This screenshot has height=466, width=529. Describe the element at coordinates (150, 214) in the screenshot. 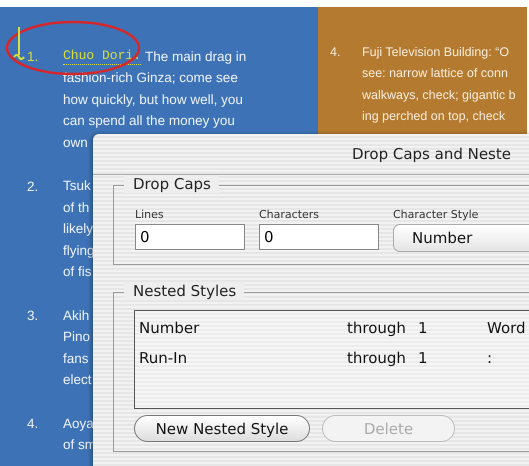

I see `field-label: Lines` at that location.